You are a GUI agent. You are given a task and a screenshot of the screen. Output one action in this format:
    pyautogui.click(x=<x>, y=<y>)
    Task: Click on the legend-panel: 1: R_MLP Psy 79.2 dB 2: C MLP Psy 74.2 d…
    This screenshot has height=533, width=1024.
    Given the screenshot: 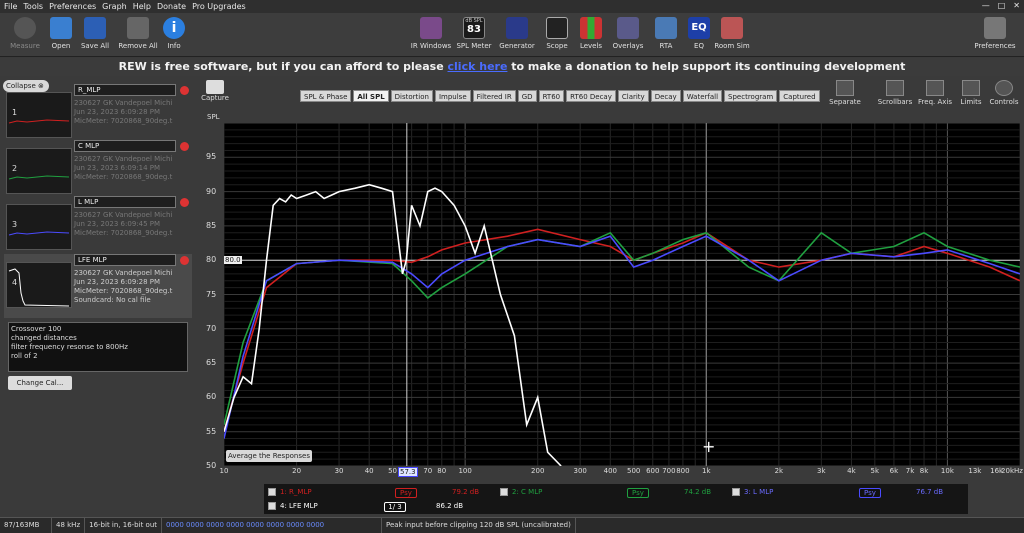 What is the action you would take?
    pyautogui.click(x=616, y=499)
    